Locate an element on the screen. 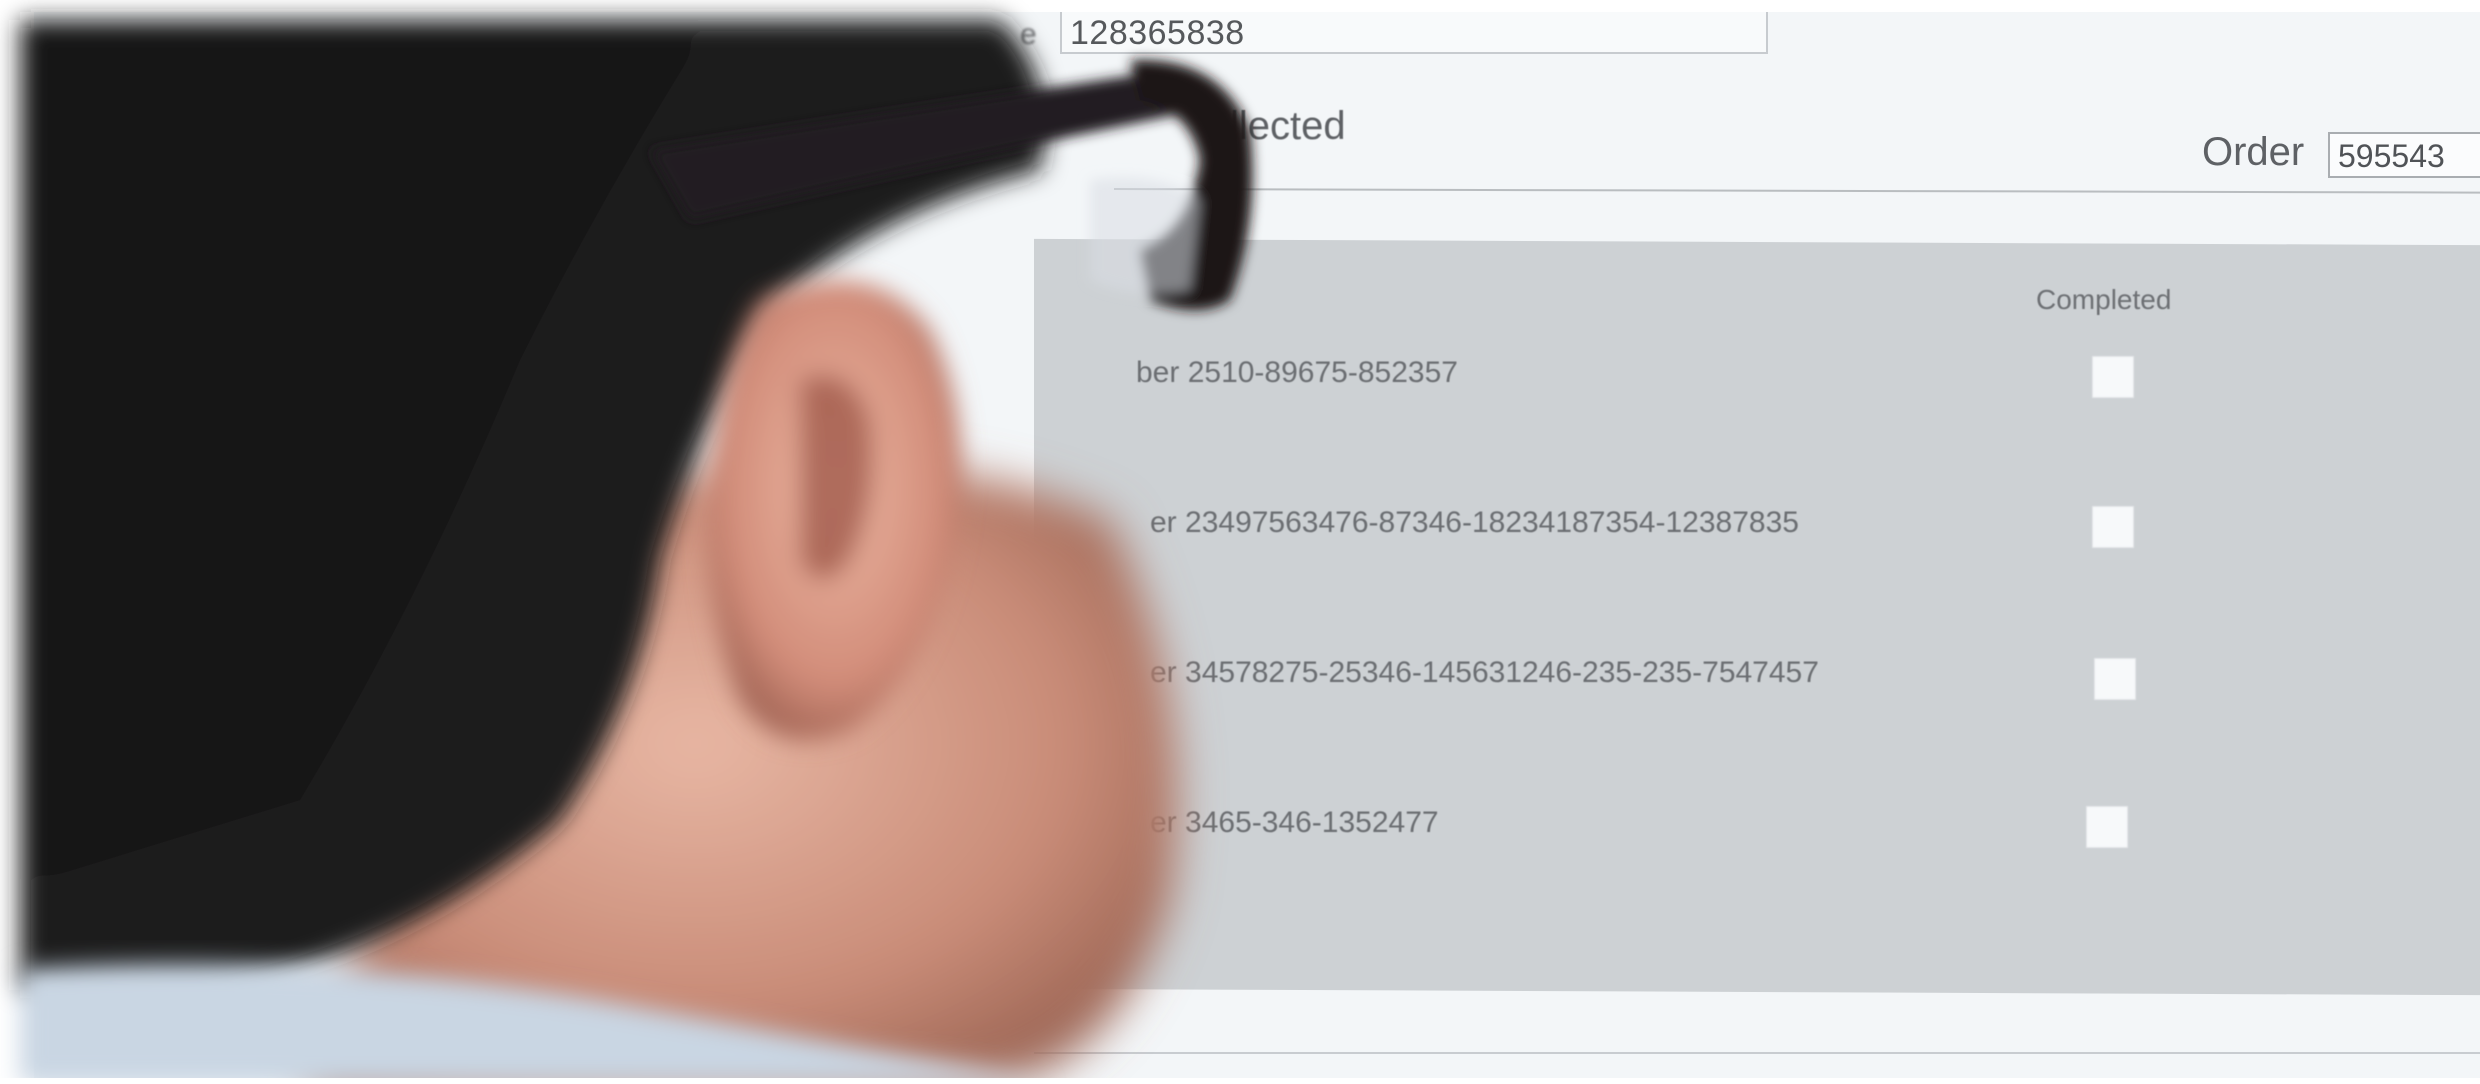  photo-border-left is located at coordinates (17, 542).